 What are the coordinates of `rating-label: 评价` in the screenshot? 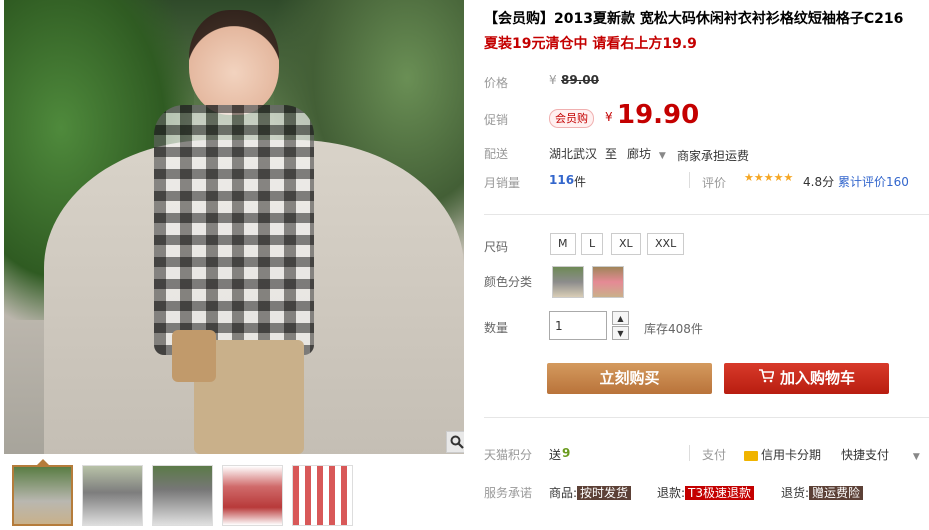 It's located at (714, 183).